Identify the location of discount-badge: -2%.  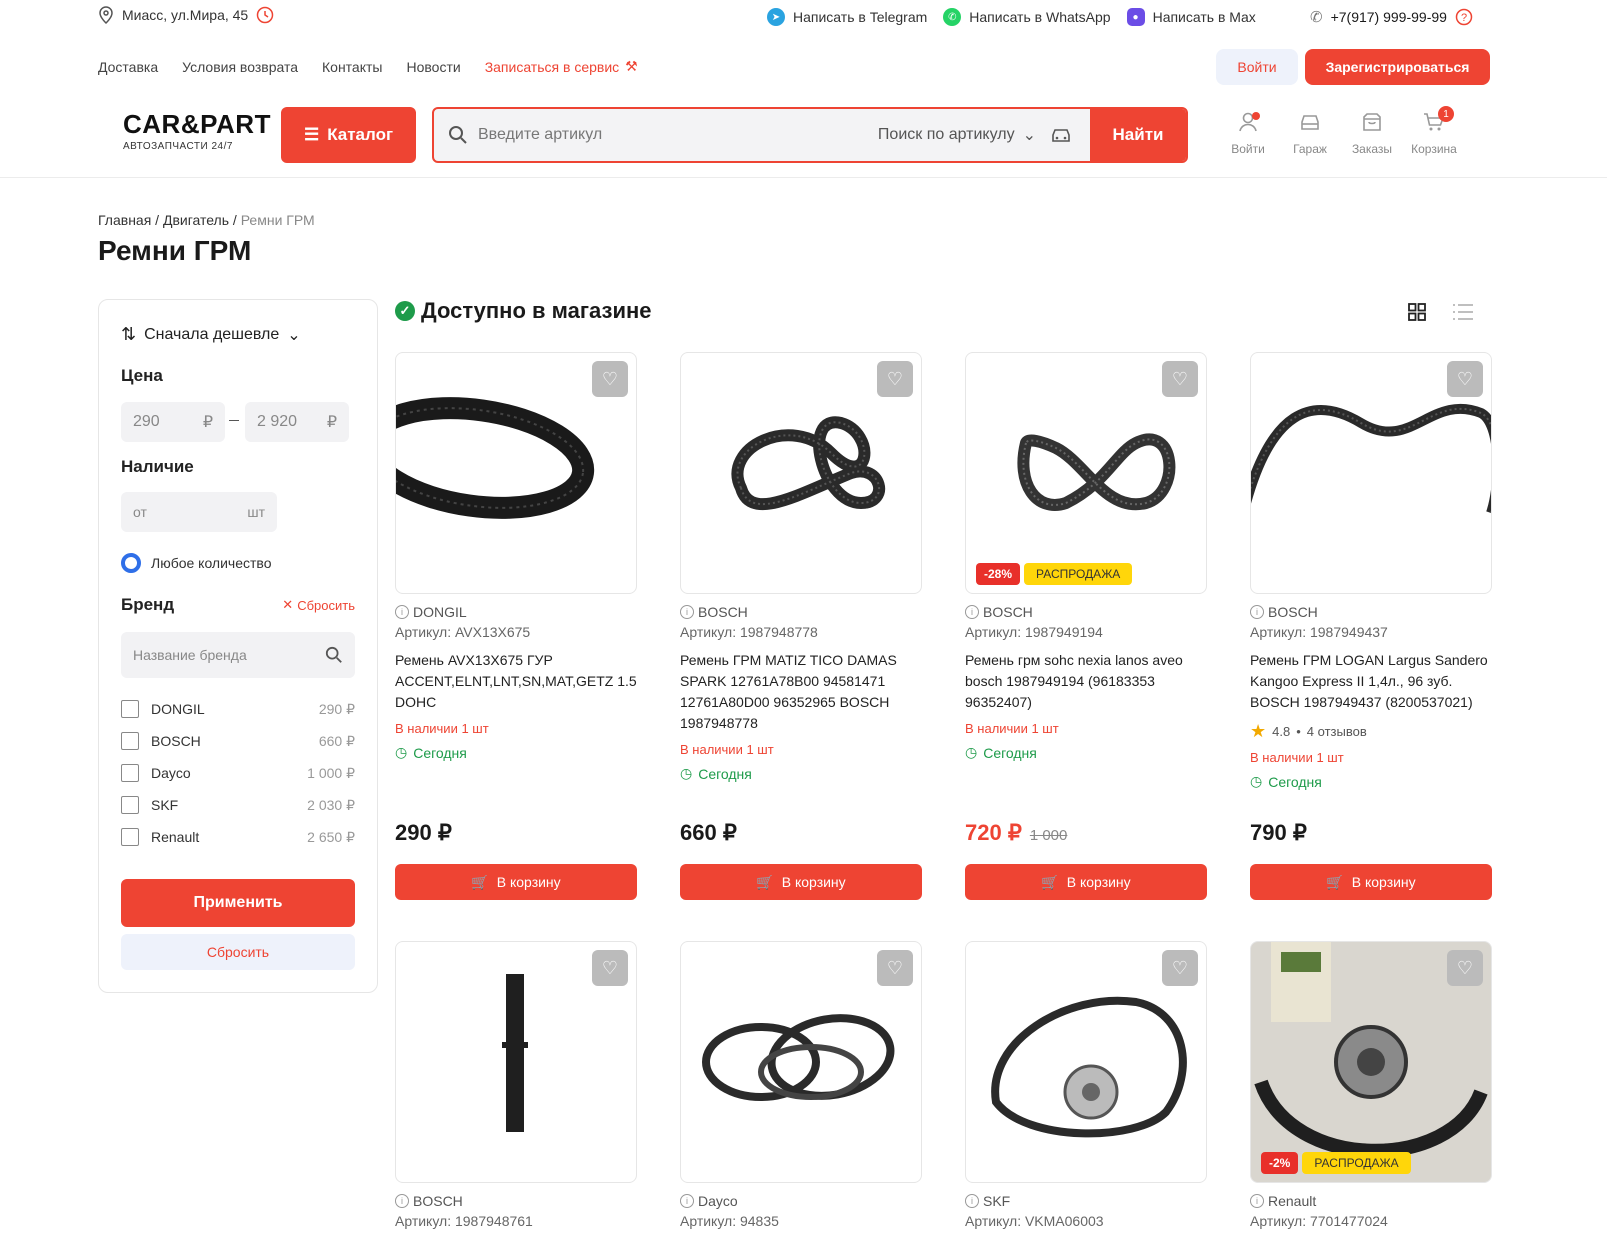
(1280, 1163).